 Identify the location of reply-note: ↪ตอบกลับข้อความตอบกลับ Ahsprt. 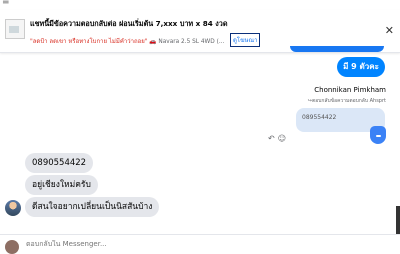
(346, 101).